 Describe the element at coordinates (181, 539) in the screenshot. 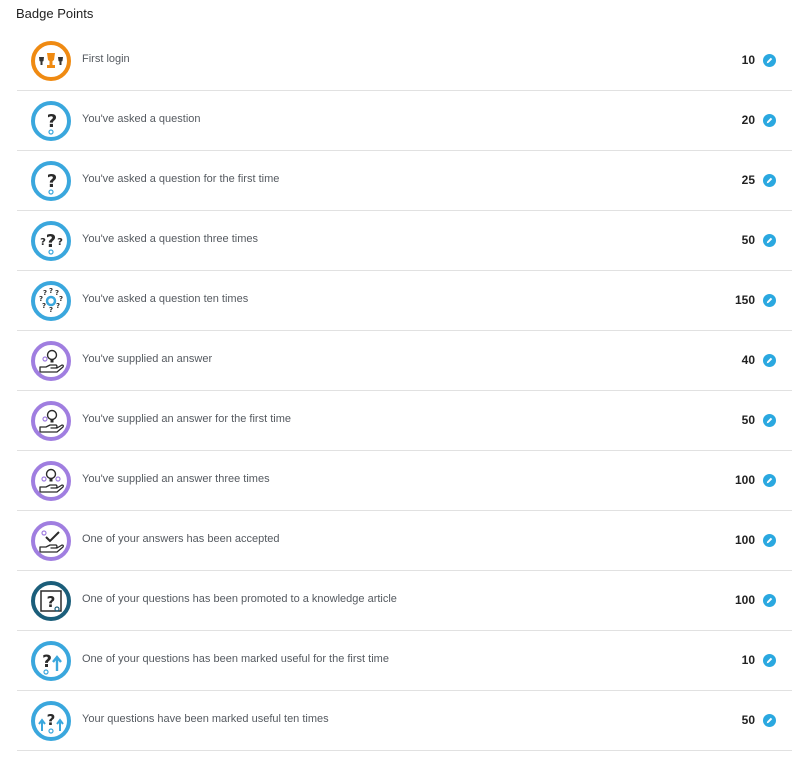

I see `badge-label: One of your answers has been accepted` at that location.